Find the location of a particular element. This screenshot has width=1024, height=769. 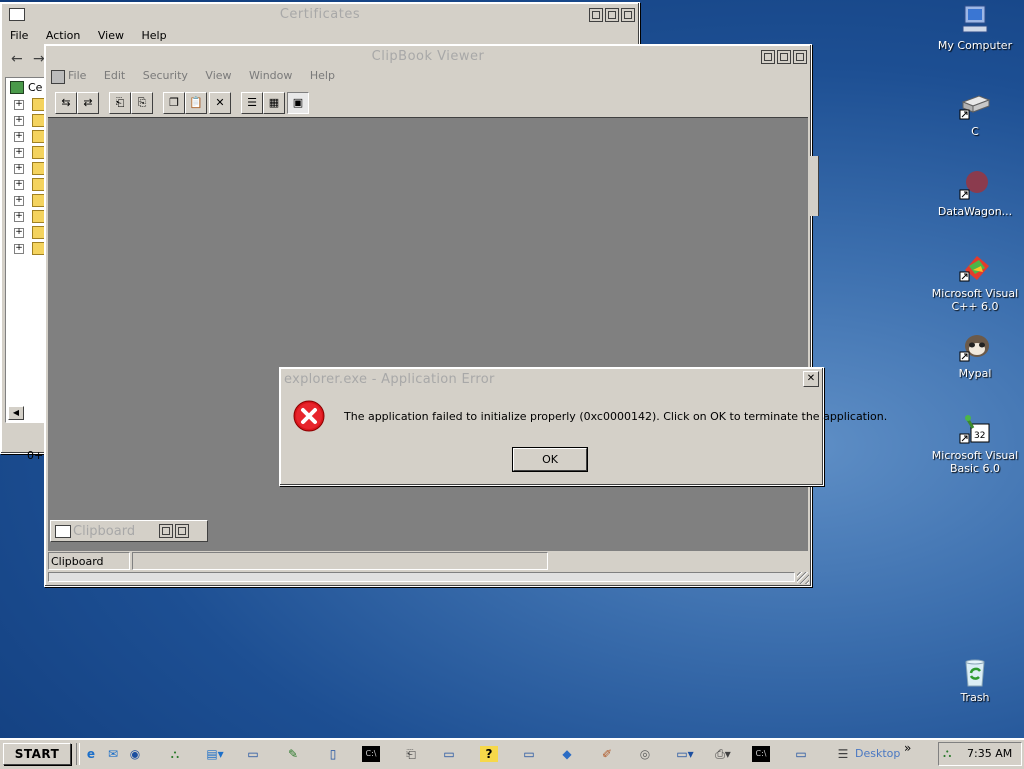

window-dropdown-icon: ▭▾ is located at coordinates (685, 754).